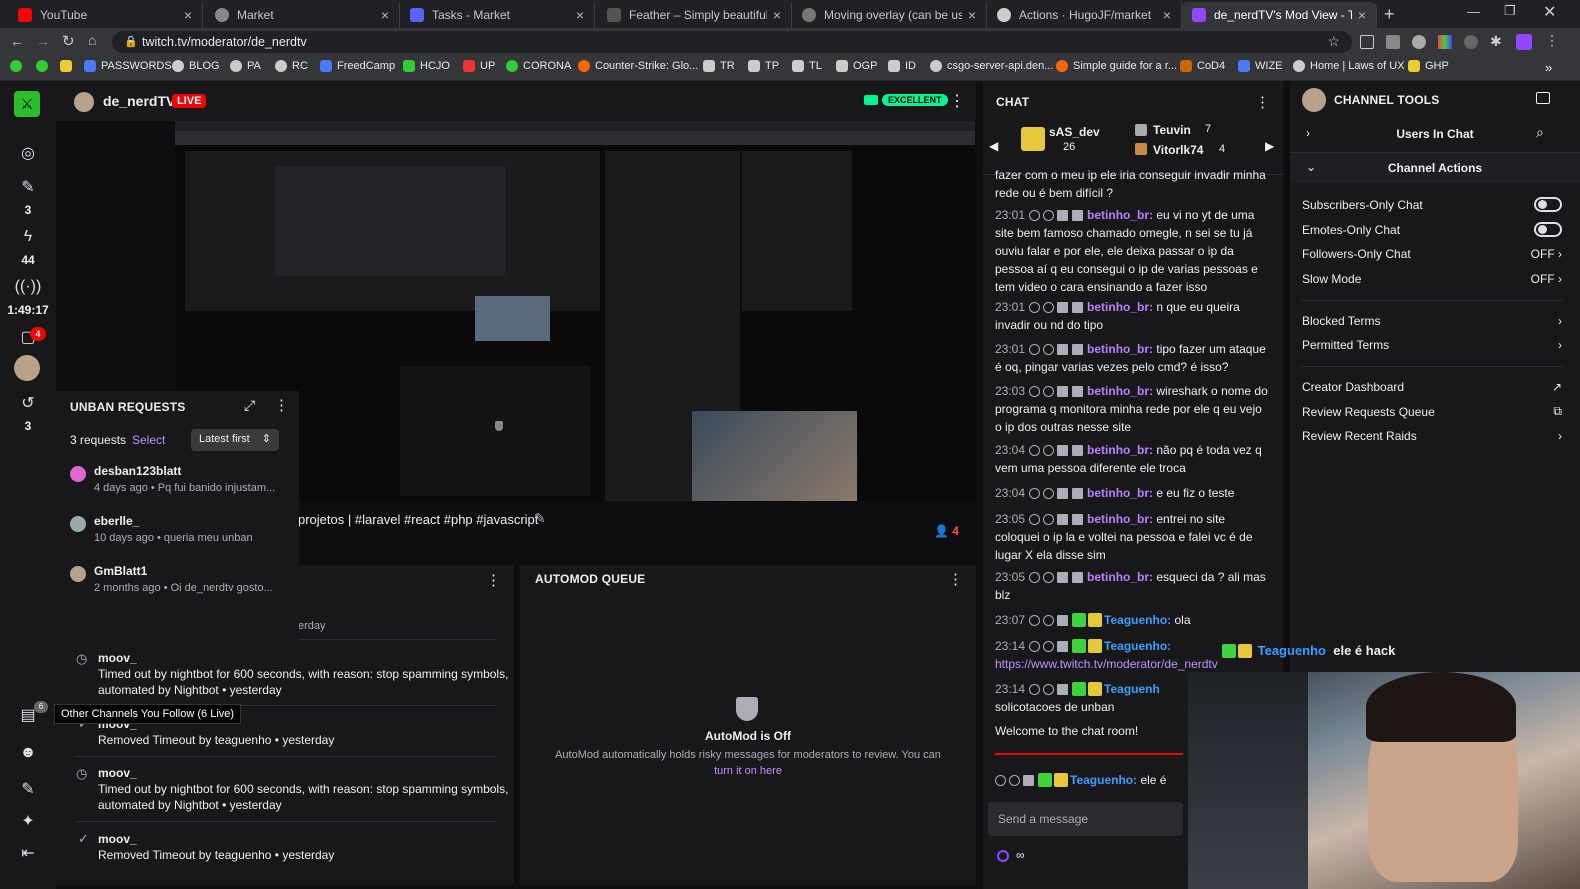 This screenshot has height=889, width=1580. What do you see at coordinates (1543, 98) in the screenshot?
I see `collapse-panel-icon` at bounding box center [1543, 98].